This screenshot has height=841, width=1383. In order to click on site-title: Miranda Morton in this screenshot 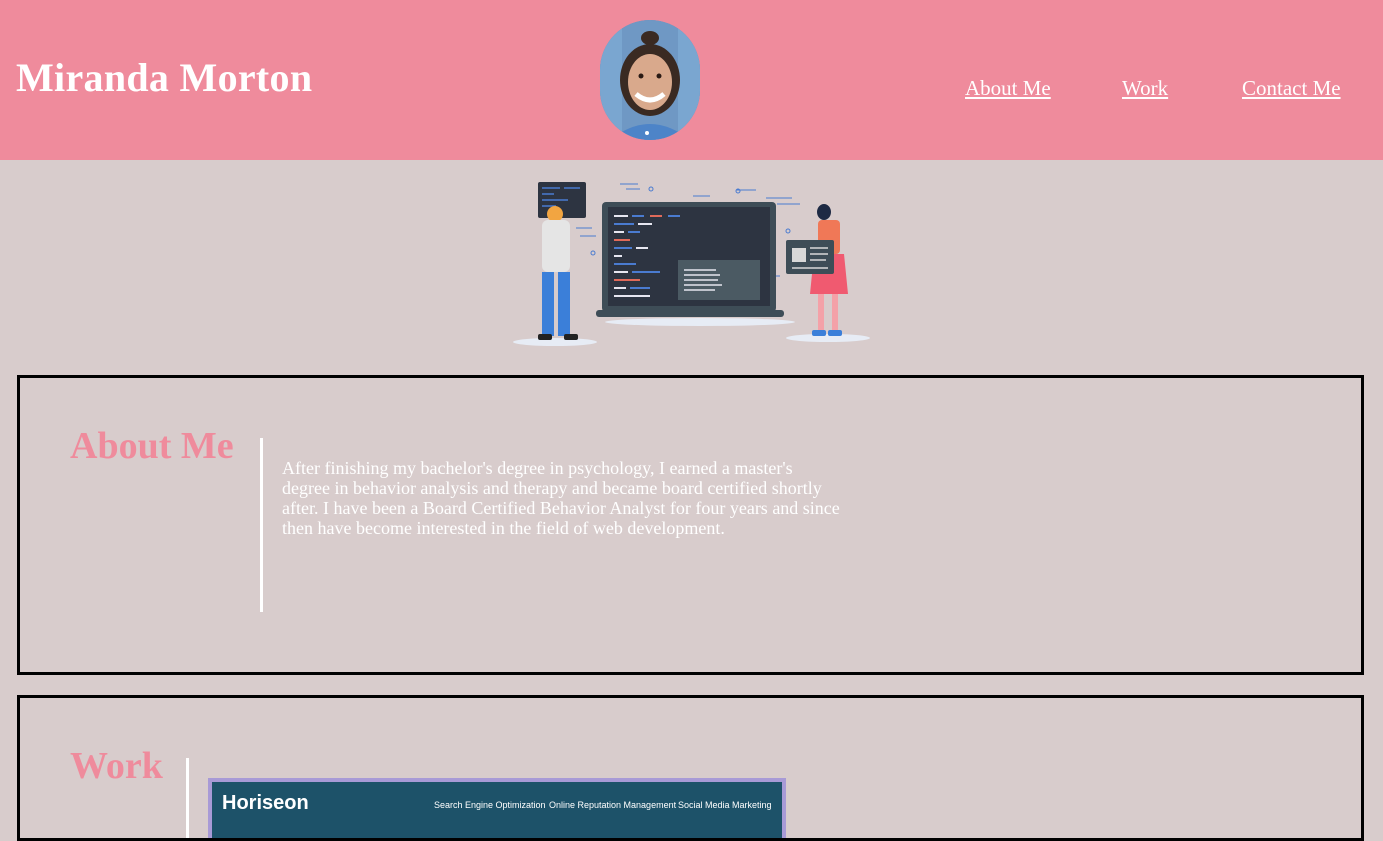, I will do `click(164, 77)`.